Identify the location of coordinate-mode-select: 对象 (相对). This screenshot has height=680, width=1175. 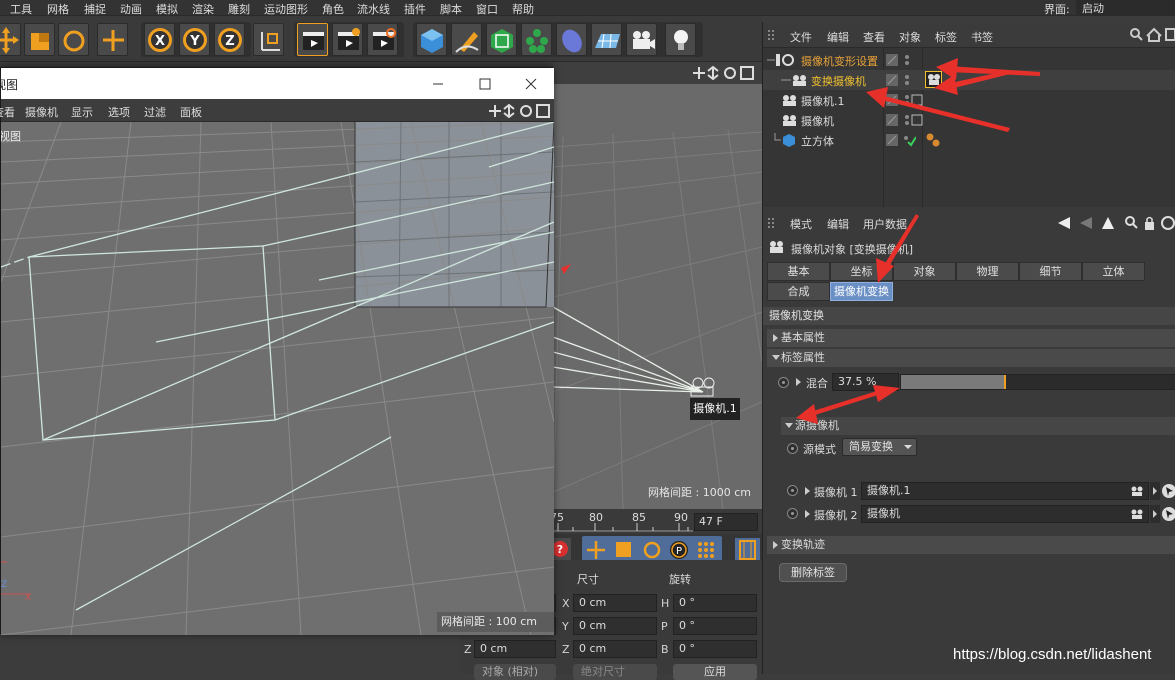
(515, 672).